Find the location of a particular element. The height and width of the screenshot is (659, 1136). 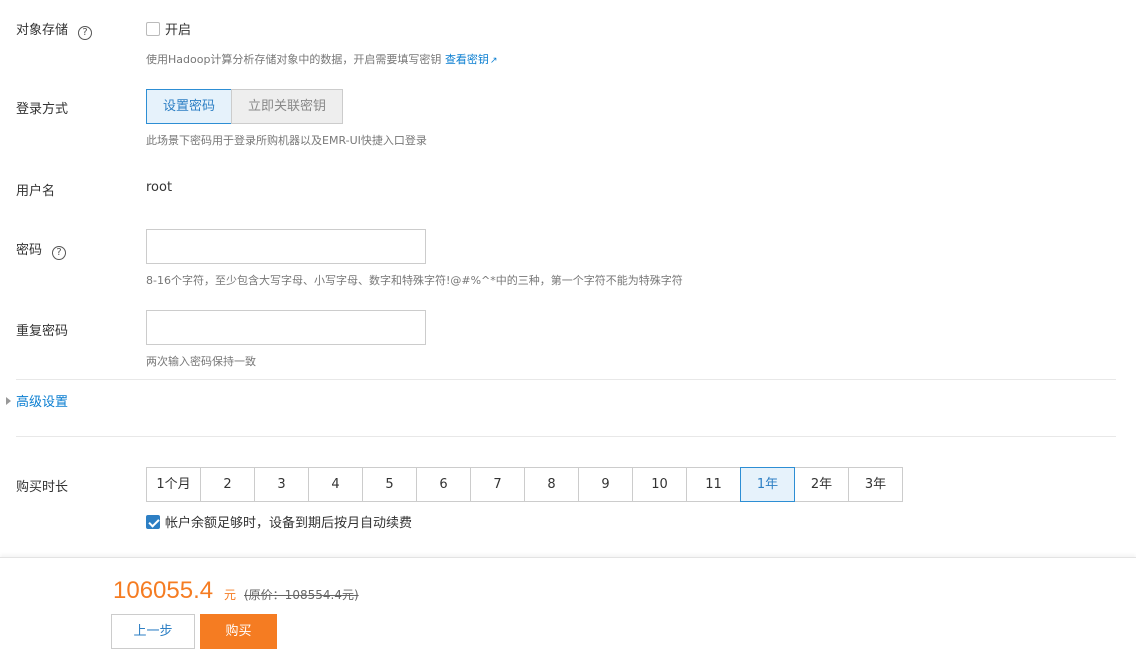

auto-renew-checkbox is located at coordinates (153, 522).